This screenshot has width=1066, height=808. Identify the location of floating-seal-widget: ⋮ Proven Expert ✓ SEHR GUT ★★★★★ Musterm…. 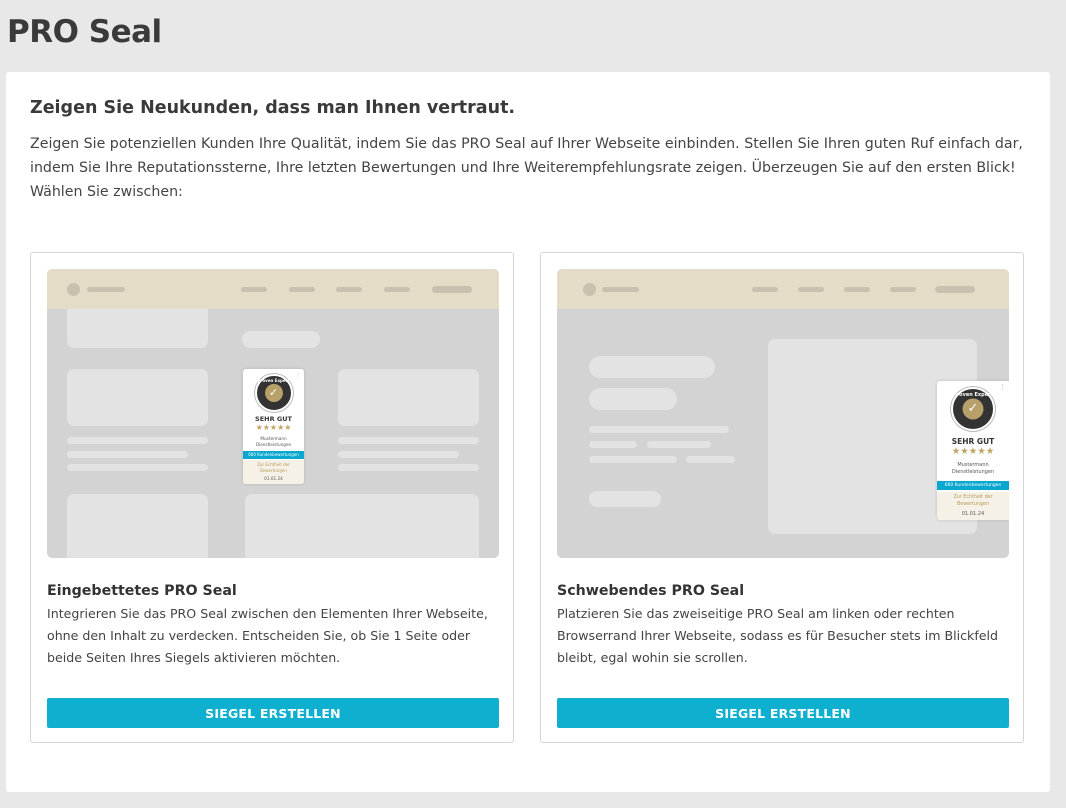
(973, 450).